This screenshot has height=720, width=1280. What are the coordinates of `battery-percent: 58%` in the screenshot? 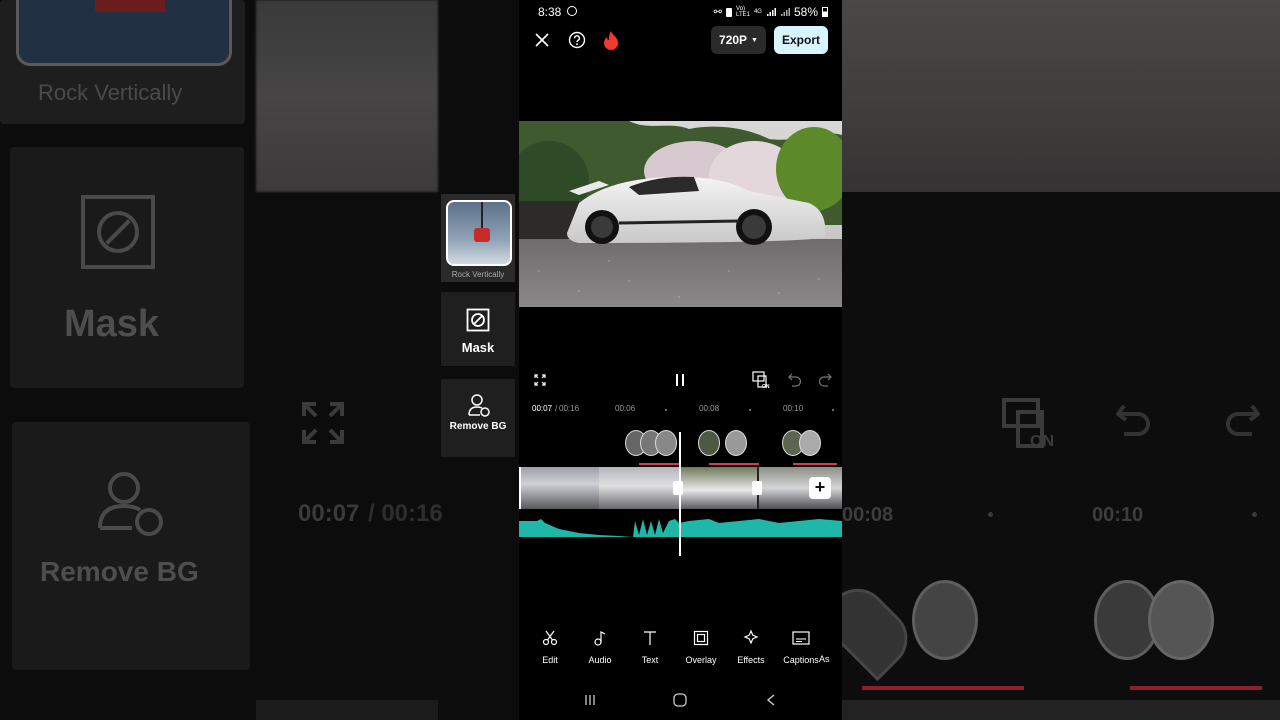 It's located at (805, 12).